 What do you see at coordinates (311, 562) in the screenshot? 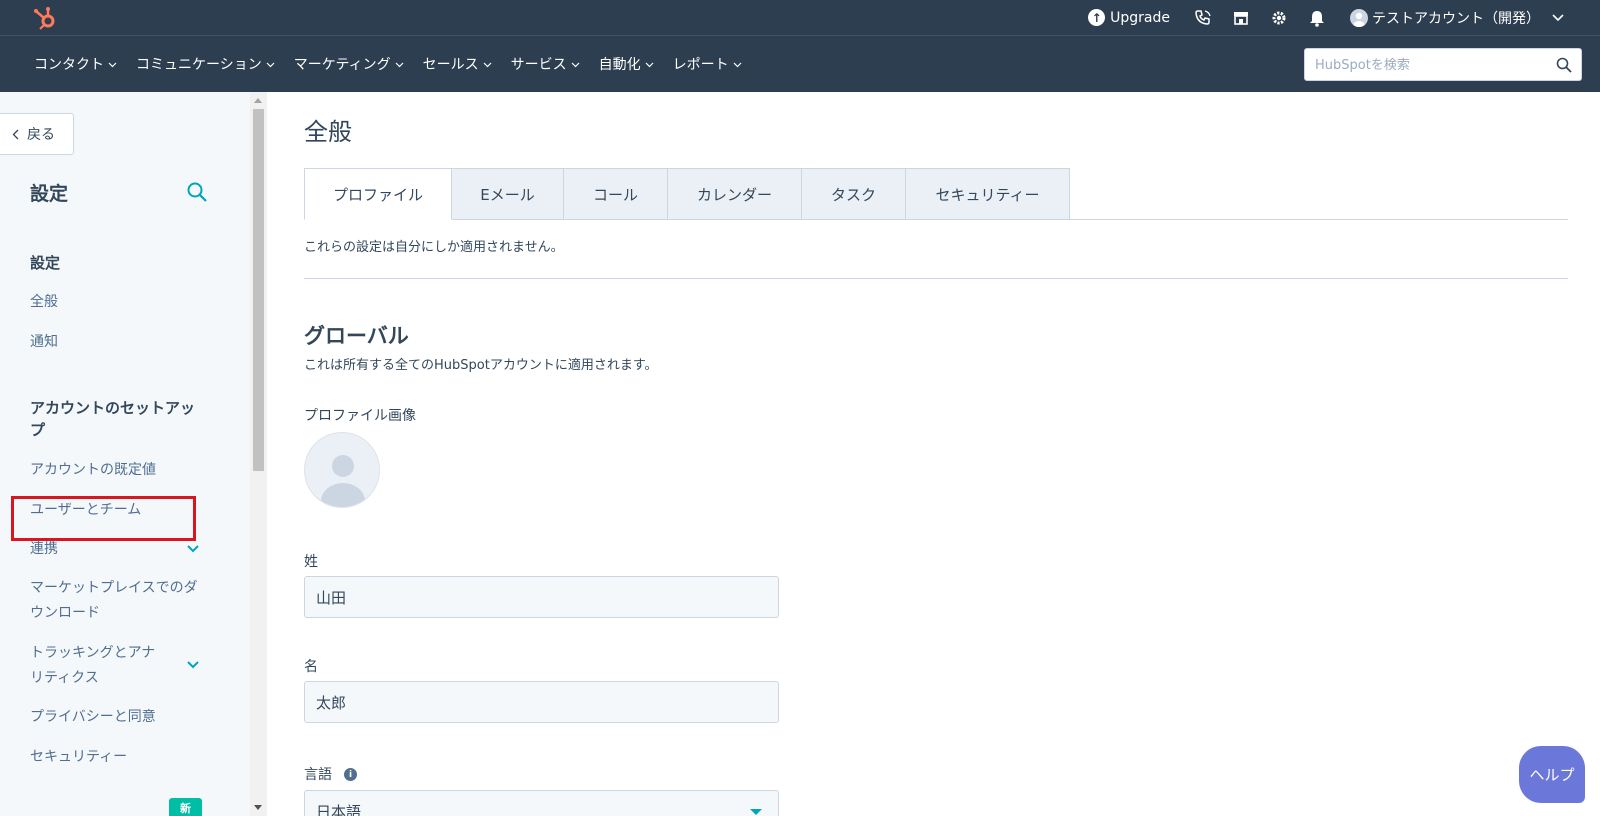
I see `last-name-label: 姓` at bounding box center [311, 562].